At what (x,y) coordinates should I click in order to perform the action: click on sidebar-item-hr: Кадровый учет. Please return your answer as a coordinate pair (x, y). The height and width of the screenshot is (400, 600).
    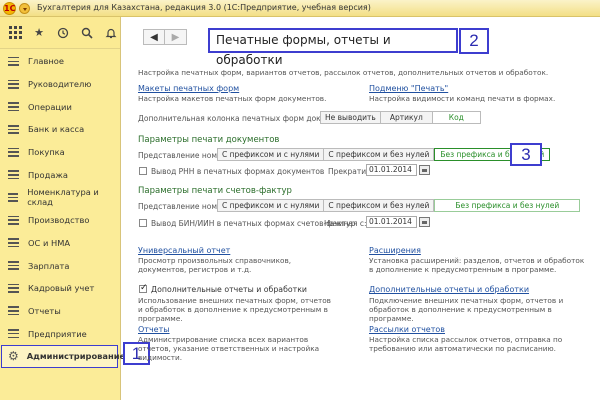
    Looking at the image, I should click on (60, 288).